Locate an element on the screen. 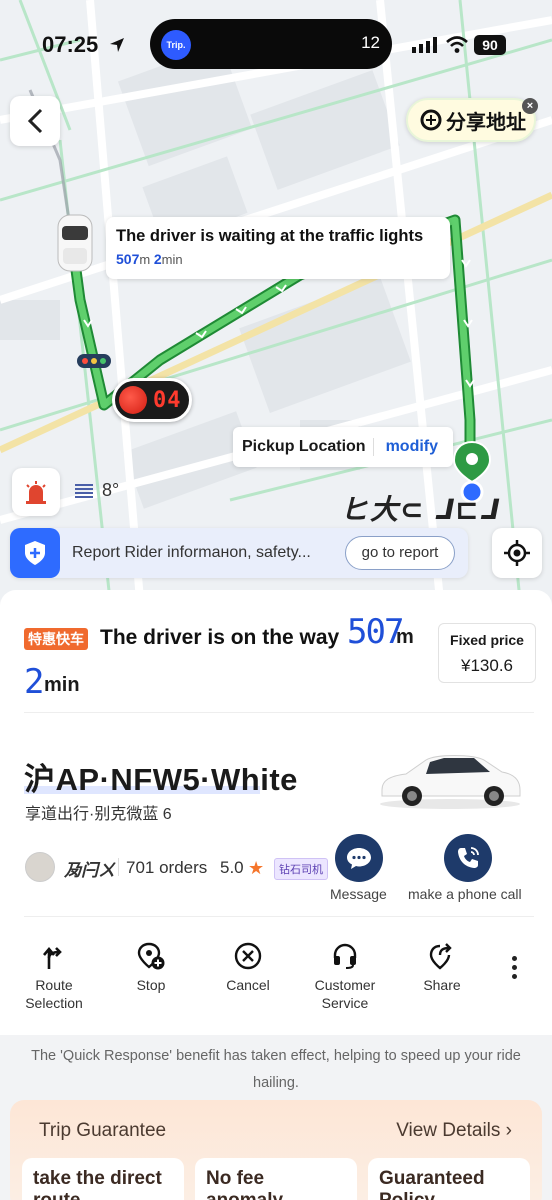 This screenshot has height=1200, width=552. view-details-link: View Details › is located at coordinates (454, 1131).